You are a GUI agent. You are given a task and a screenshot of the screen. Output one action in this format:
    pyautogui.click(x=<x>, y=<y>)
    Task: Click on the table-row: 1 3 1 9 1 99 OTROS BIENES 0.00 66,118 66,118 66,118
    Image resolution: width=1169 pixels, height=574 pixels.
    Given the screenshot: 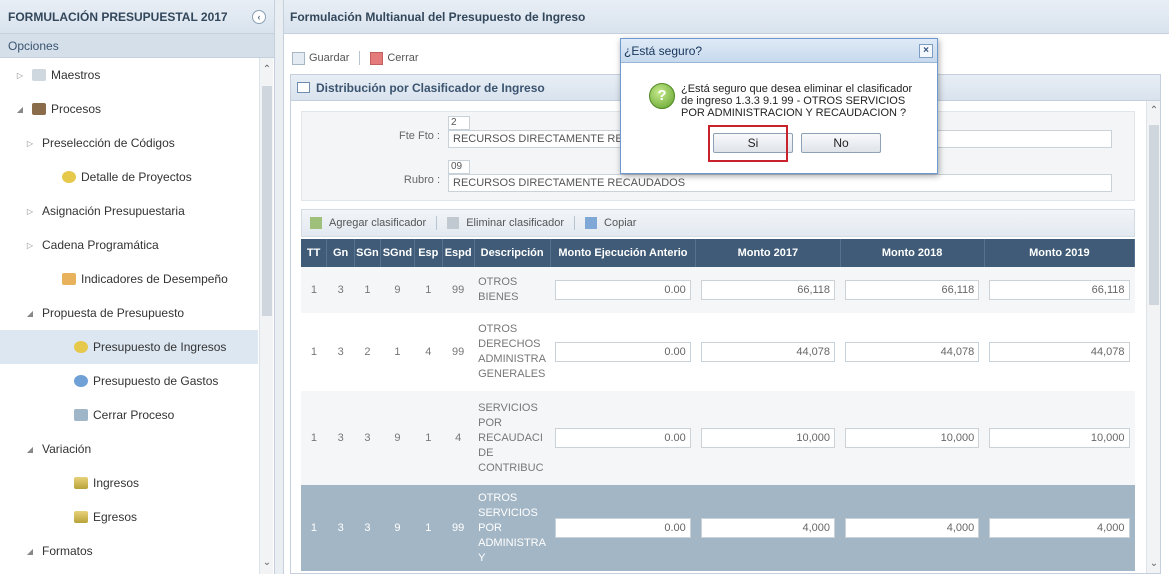 What is the action you would take?
    pyautogui.click(x=718, y=290)
    